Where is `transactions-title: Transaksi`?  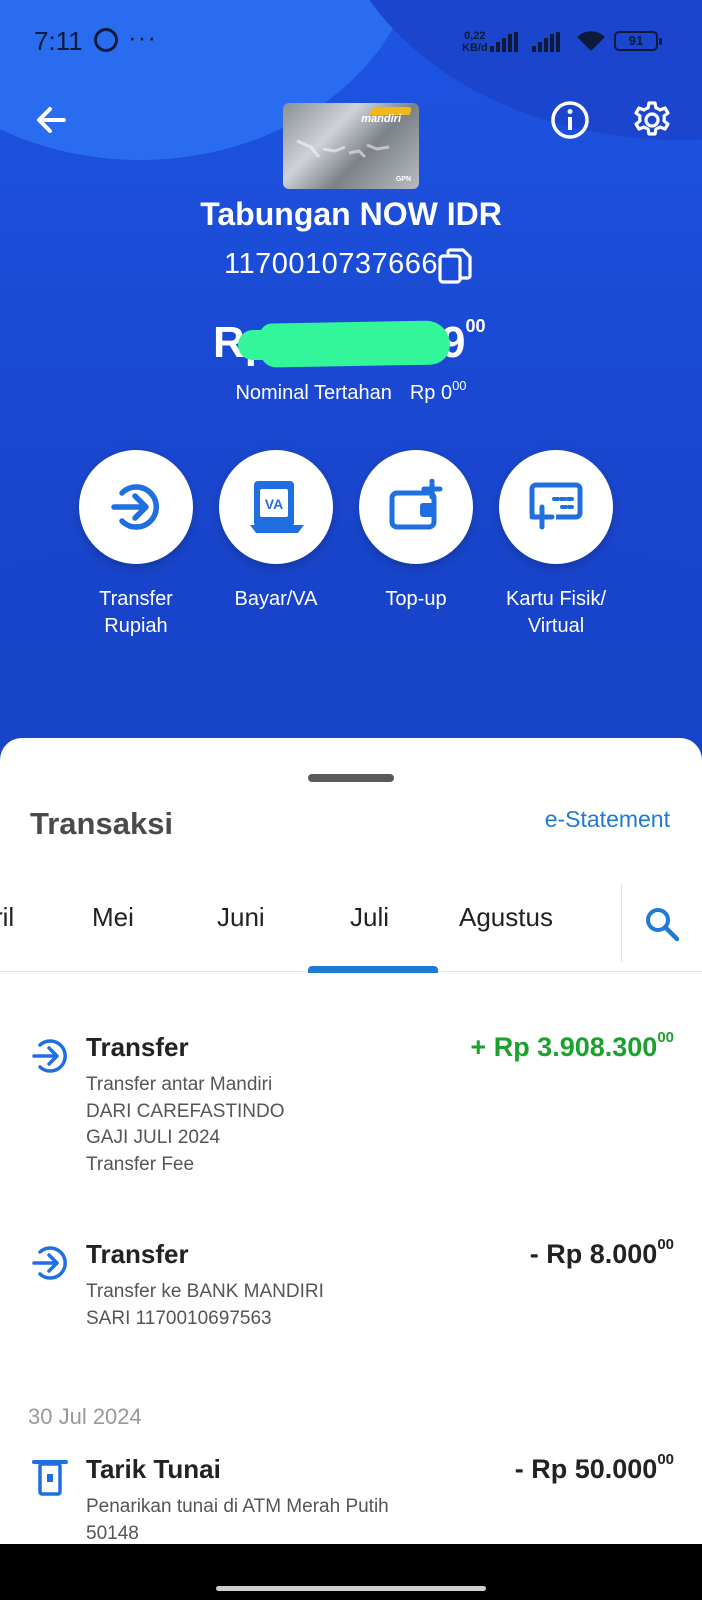
transactions-title: Transaksi is located at coordinates (102, 823).